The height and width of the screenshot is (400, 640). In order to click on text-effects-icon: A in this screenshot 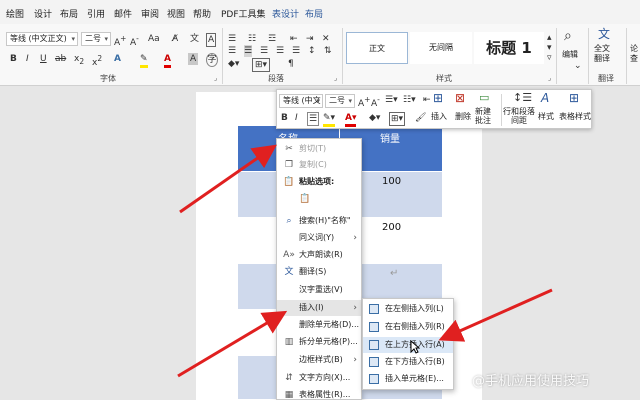, I will do `click(117, 59)`.